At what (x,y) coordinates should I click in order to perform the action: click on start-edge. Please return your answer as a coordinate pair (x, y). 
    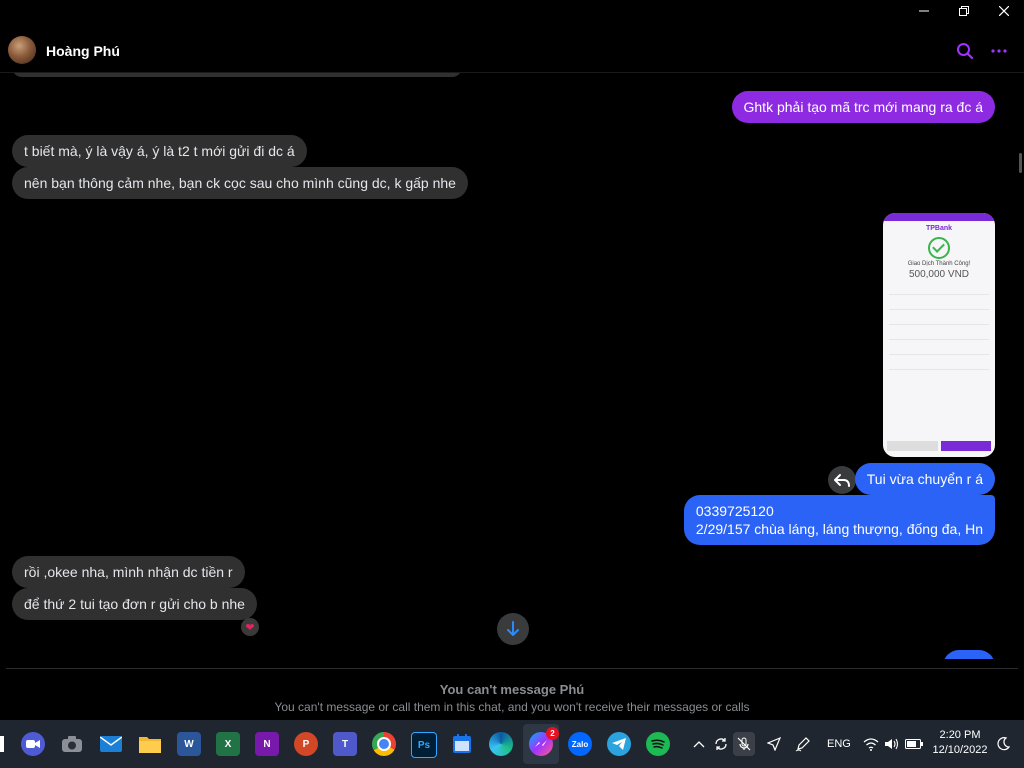
    Looking at the image, I should click on (2, 744).